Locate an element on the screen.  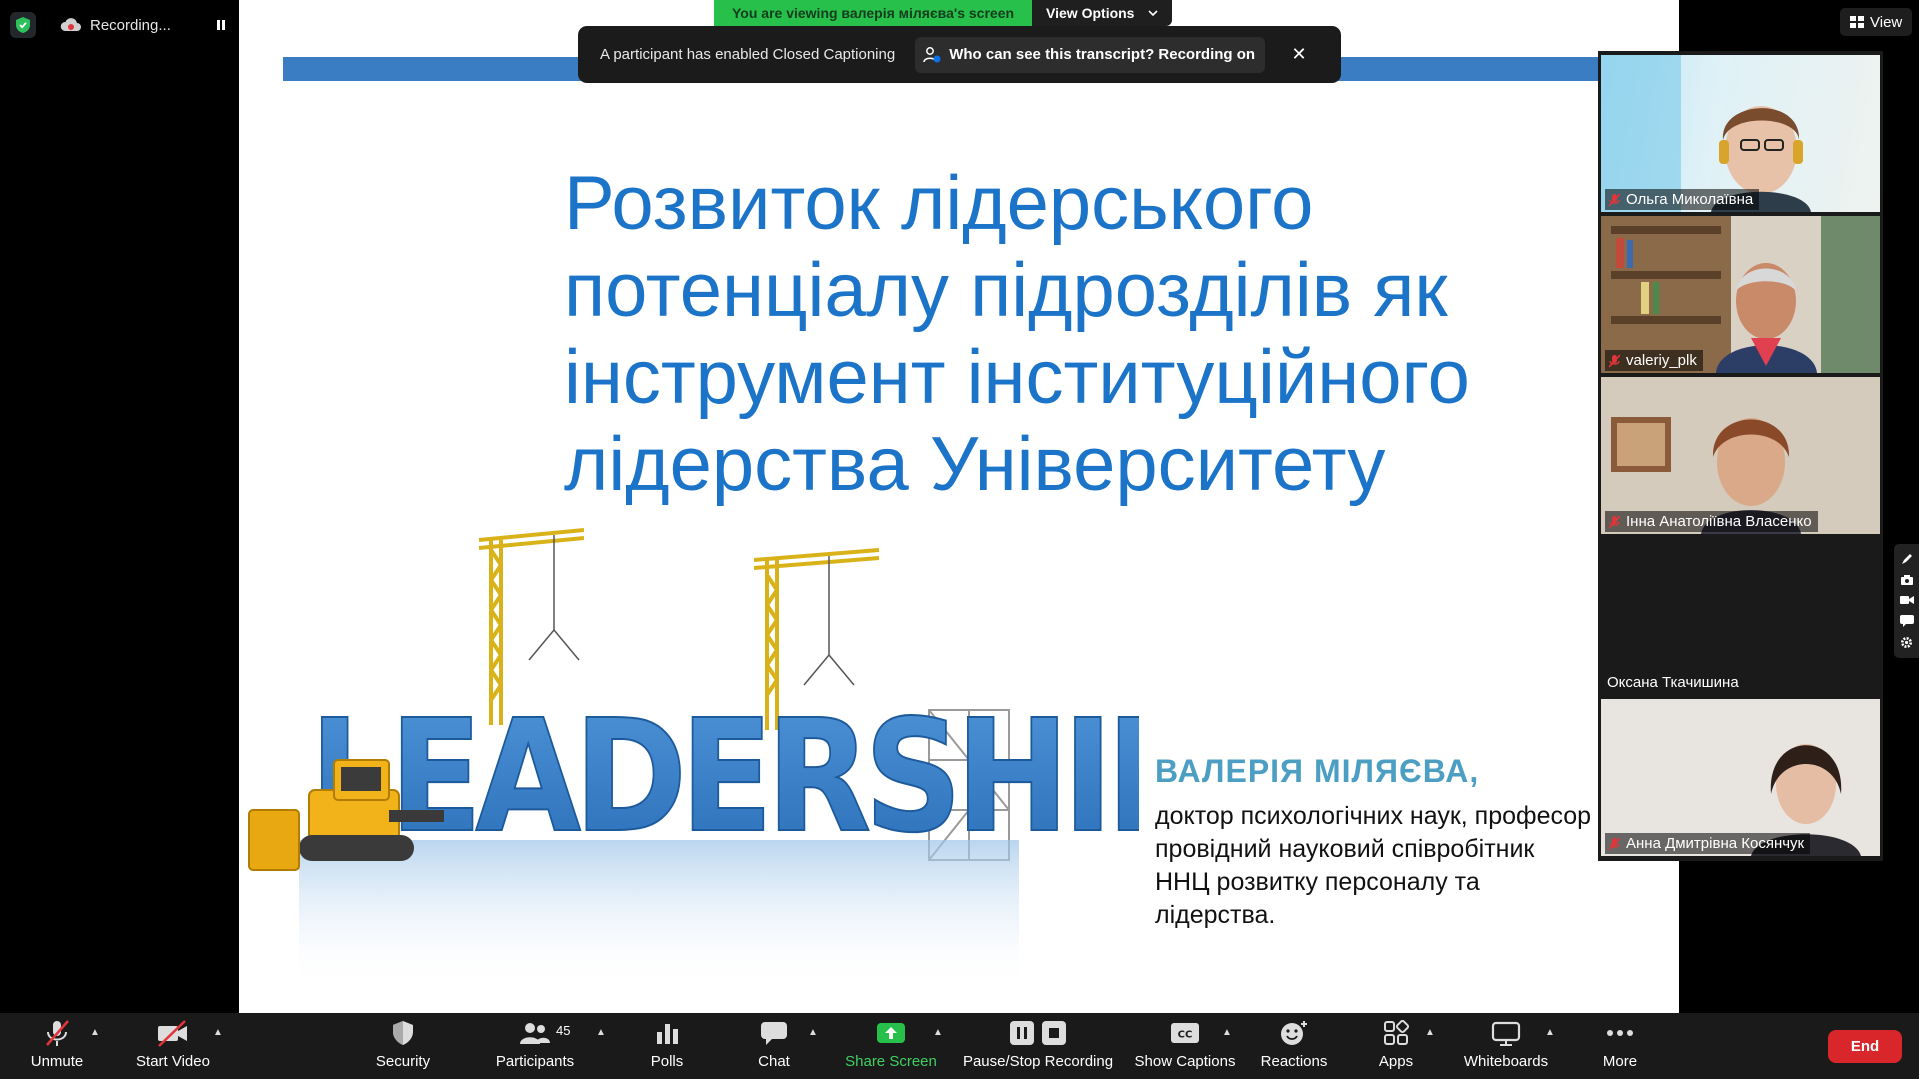
participant-name: Анна Дмитрівна Косянчук is located at coordinates (1715, 843).